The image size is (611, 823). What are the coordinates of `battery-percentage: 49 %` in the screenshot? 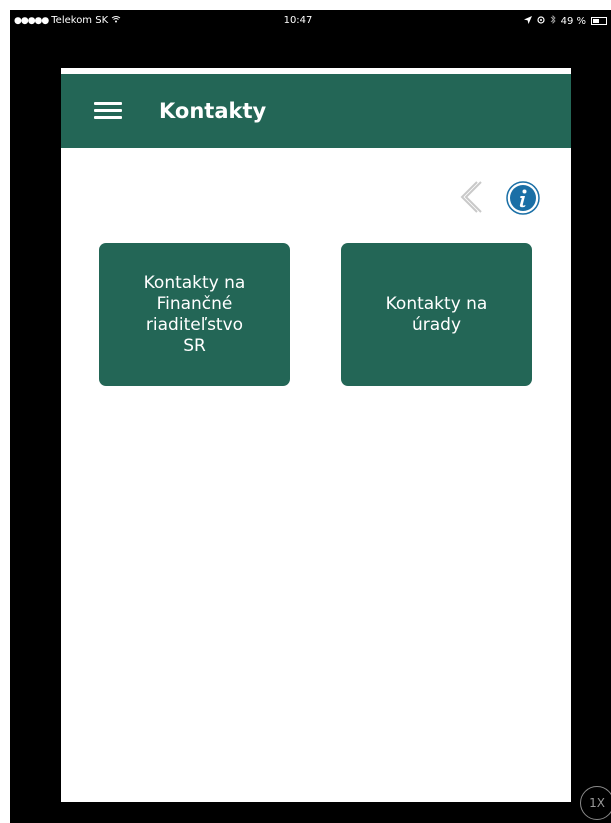 It's located at (573, 21).